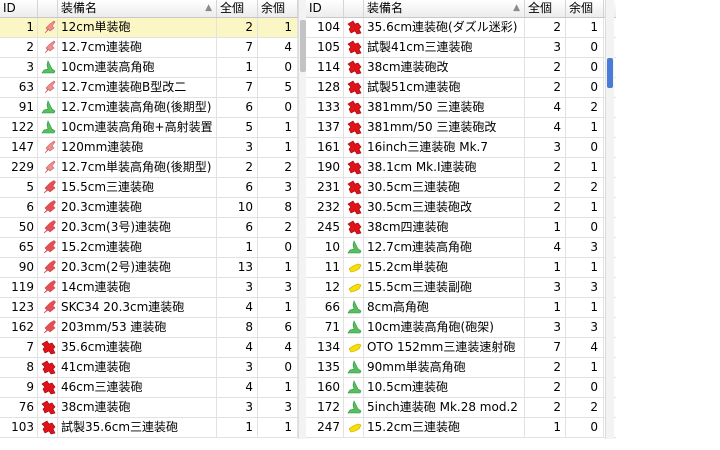  What do you see at coordinates (154, 268) in the screenshot?
I see `table-row: 90 20.3cm(2号)連装砲 13 1` at bounding box center [154, 268].